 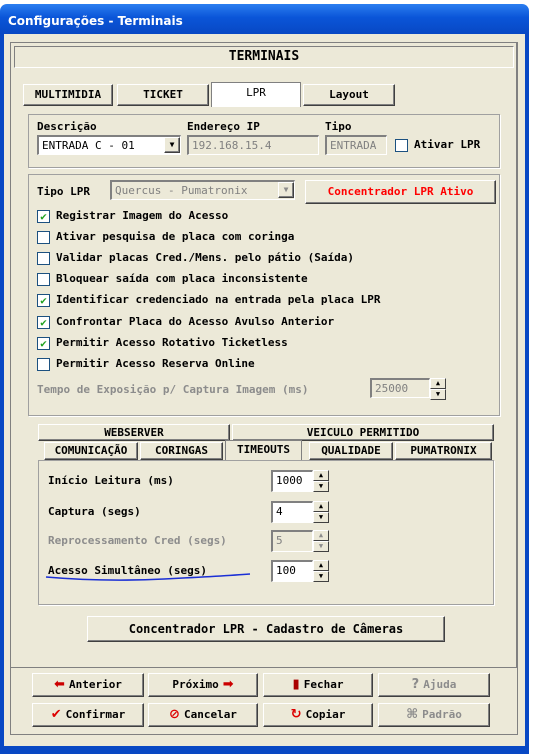 What do you see at coordinates (440, 684) in the screenshot?
I see `ajuda-label: Ajuda` at bounding box center [440, 684].